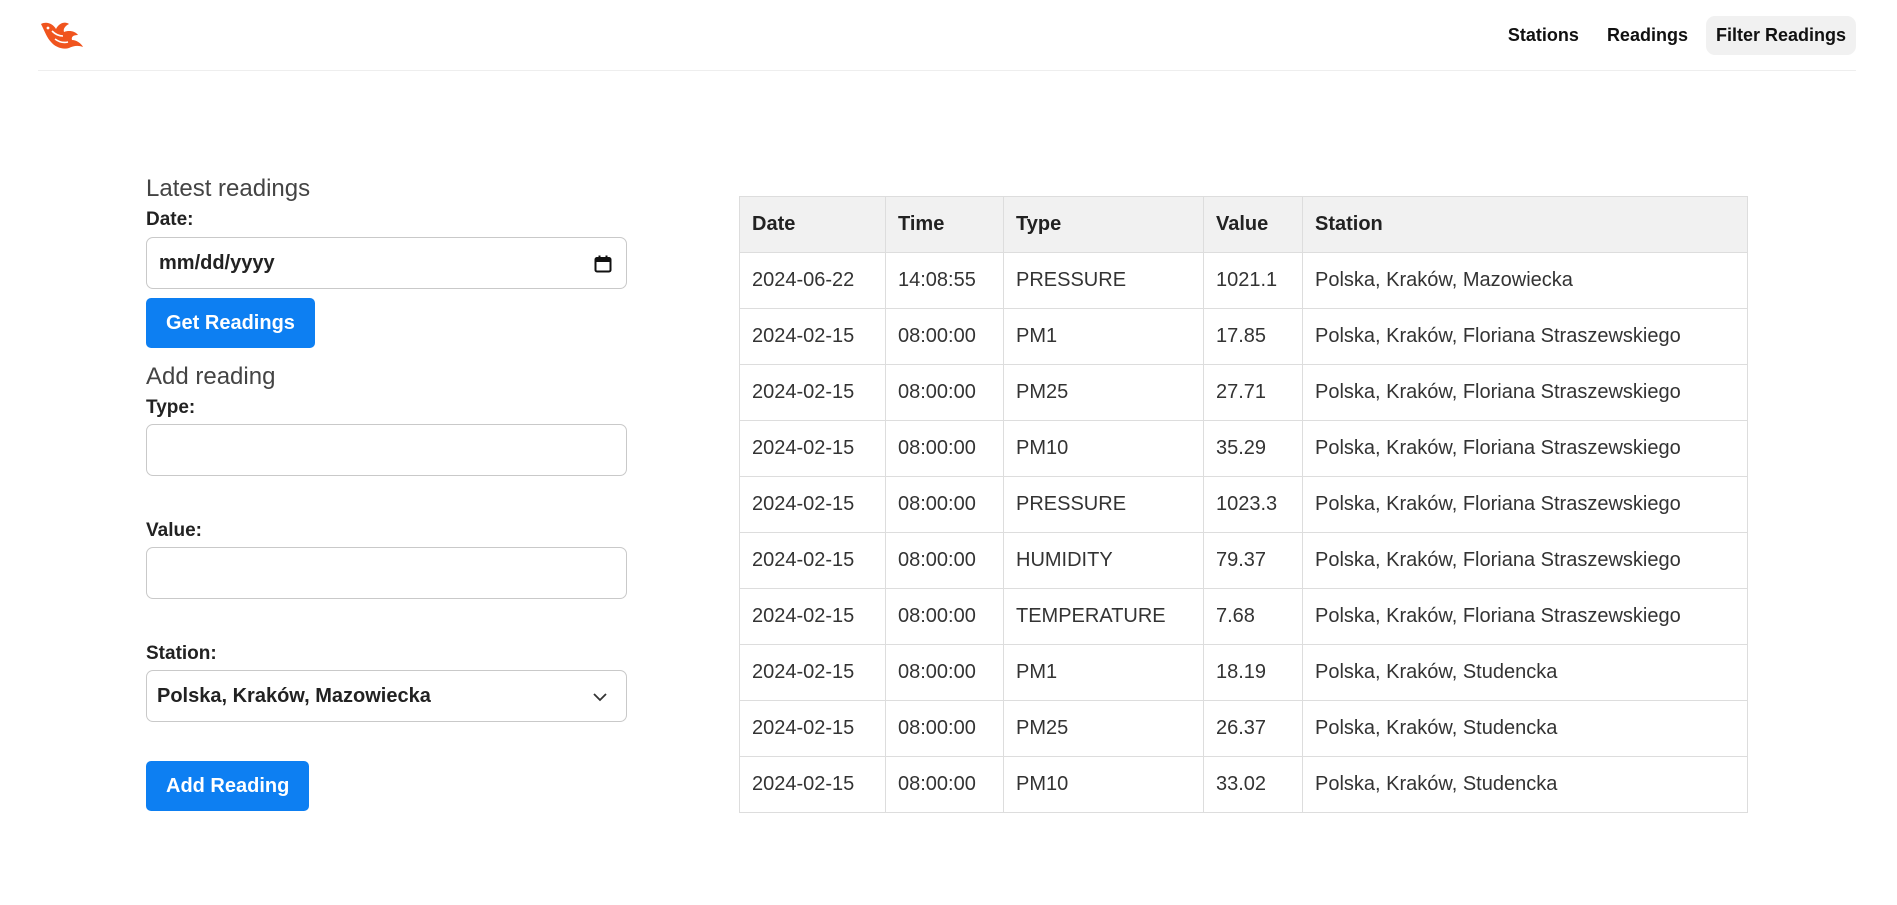 Image resolution: width=1897 pixels, height=905 pixels. What do you see at coordinates (1253, 672) in the screenshot?
I see `value-cell: 18.19` at bounding box center [1253, 672].